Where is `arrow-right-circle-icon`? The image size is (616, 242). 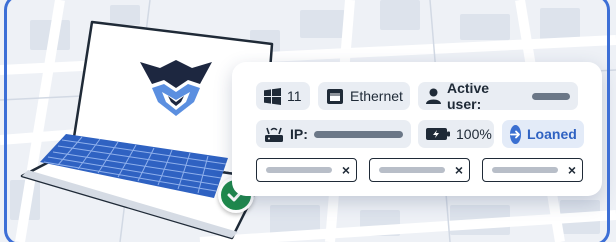
arrow-right-circle-icon is located at coordinates (515, 134).